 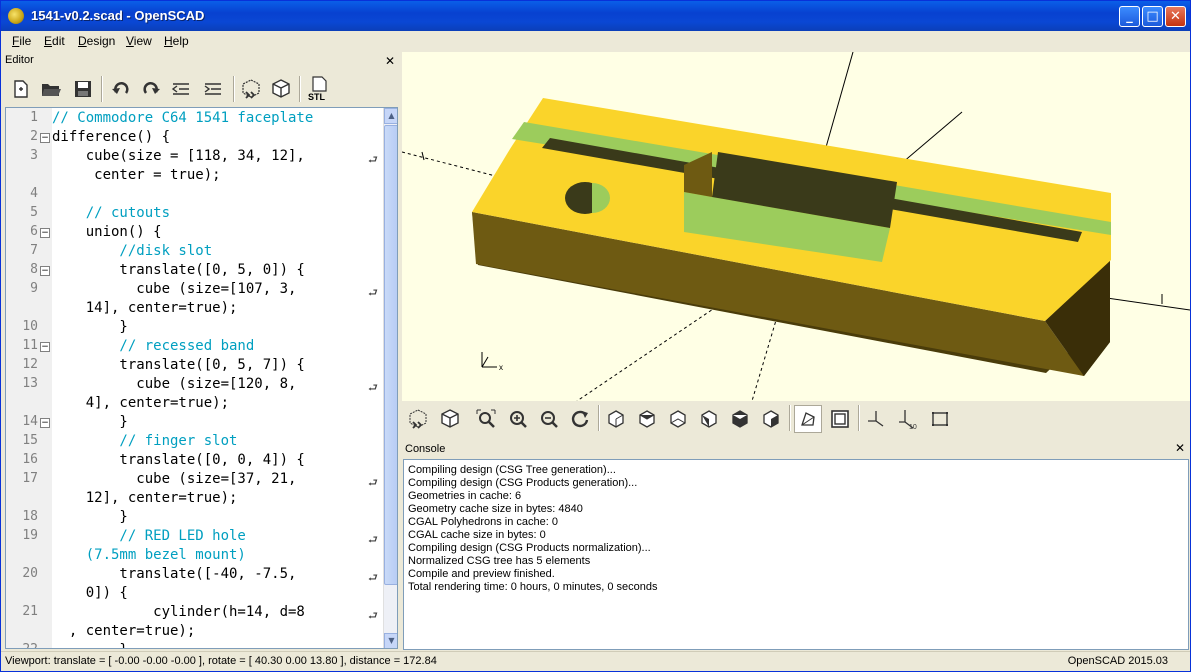 What do you see at coordinates (107, 232) in the screenshot?
I see `code-line: union() {` at bounding box center [107, 232].